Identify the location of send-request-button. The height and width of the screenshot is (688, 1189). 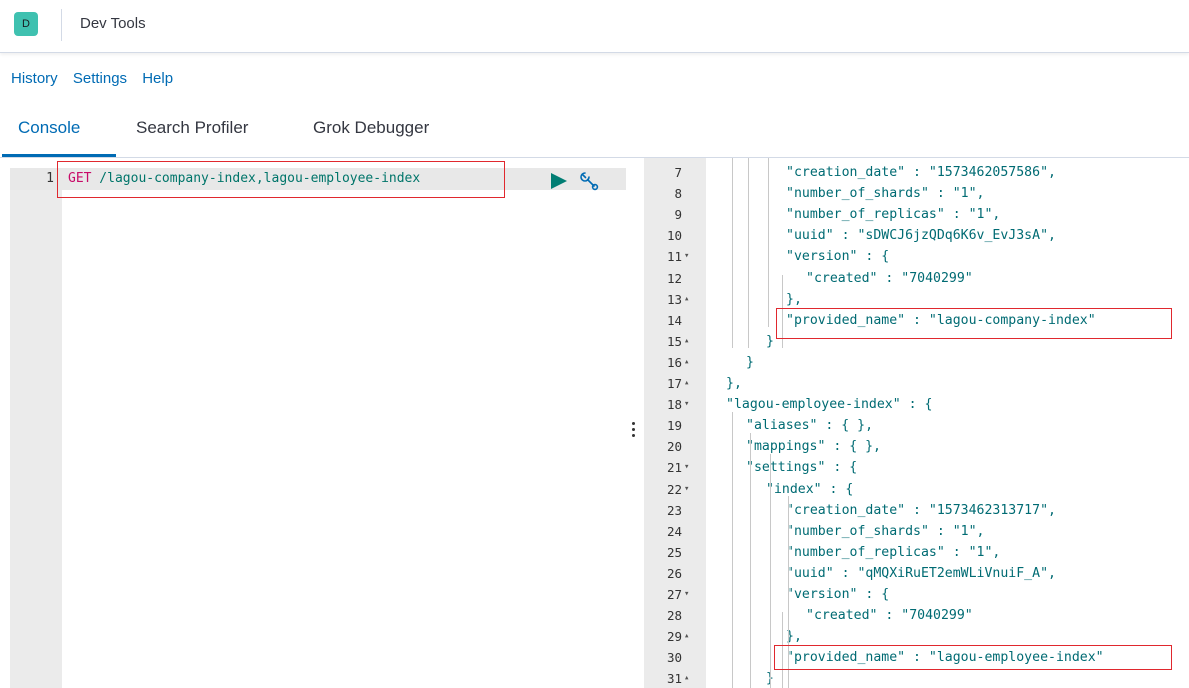
(559, 181).